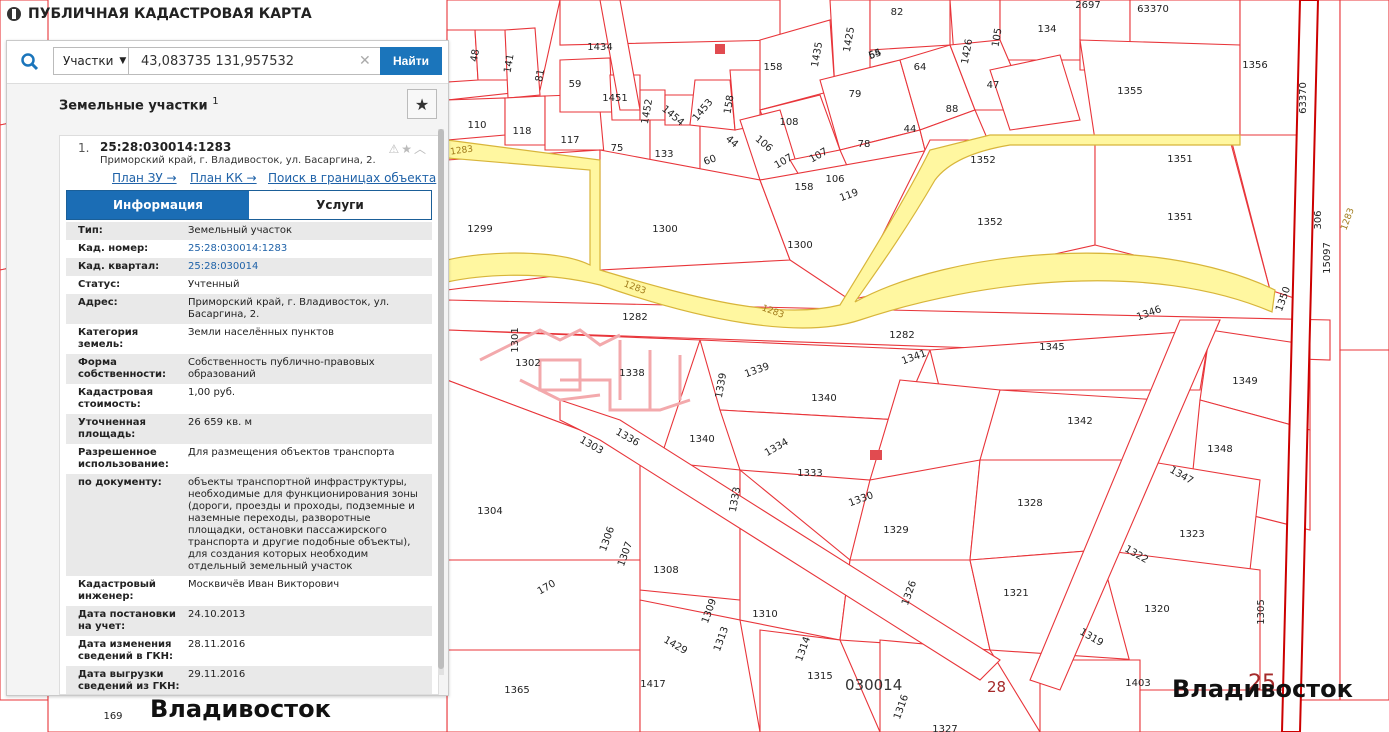 Image resolution: width=1389 pixels, height=732 pixels. I want to click on star-icon: ★, so click(422, 104).